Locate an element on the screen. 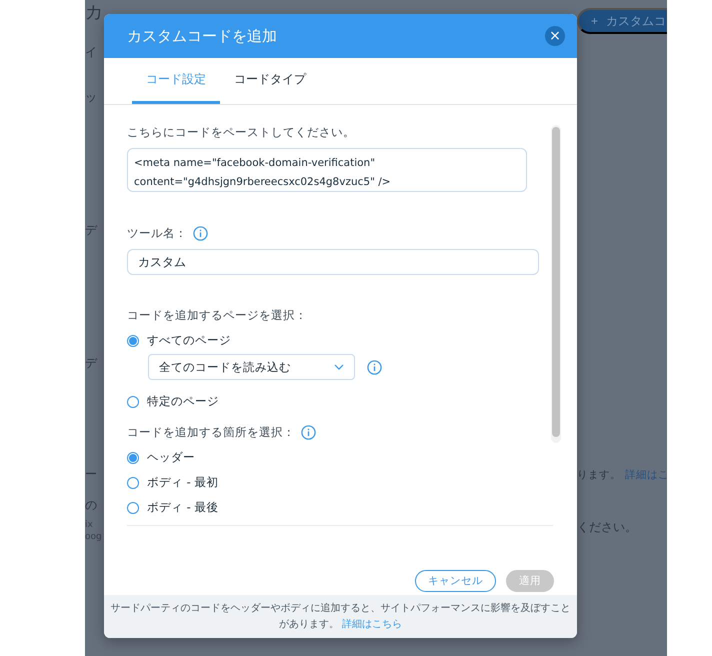 The image size is (712, 656). page-text: の is located at coordinates (91, 505).